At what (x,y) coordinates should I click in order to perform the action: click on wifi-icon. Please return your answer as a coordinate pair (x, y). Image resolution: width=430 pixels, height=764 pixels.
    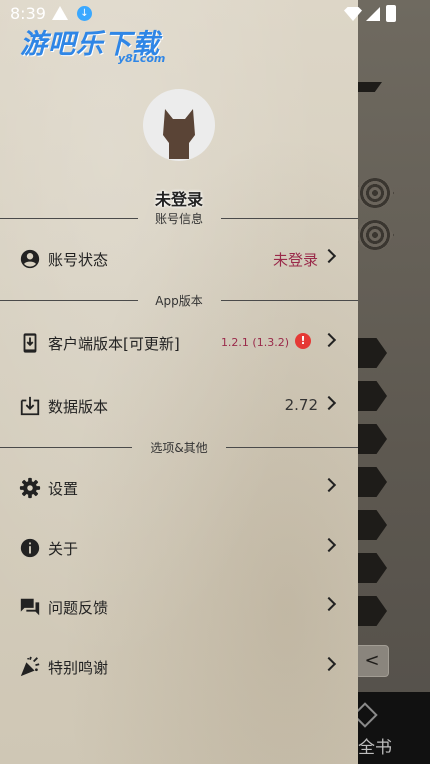
    Looking at the image, I should click on (353, 14).